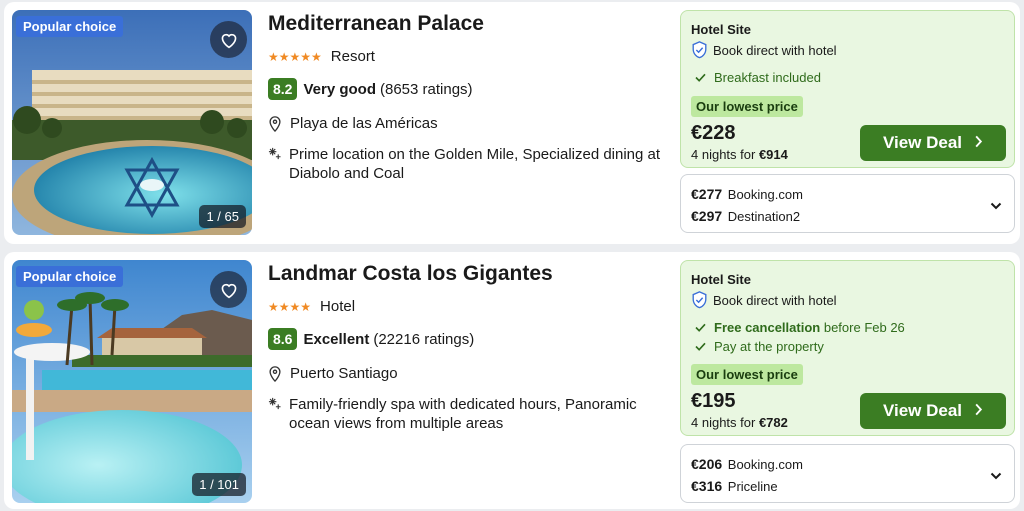  What do you see at coordinates (222, 216) in the screenshot?
I see `photo-counter: 1 / 65` at bounding box center [222, 216].